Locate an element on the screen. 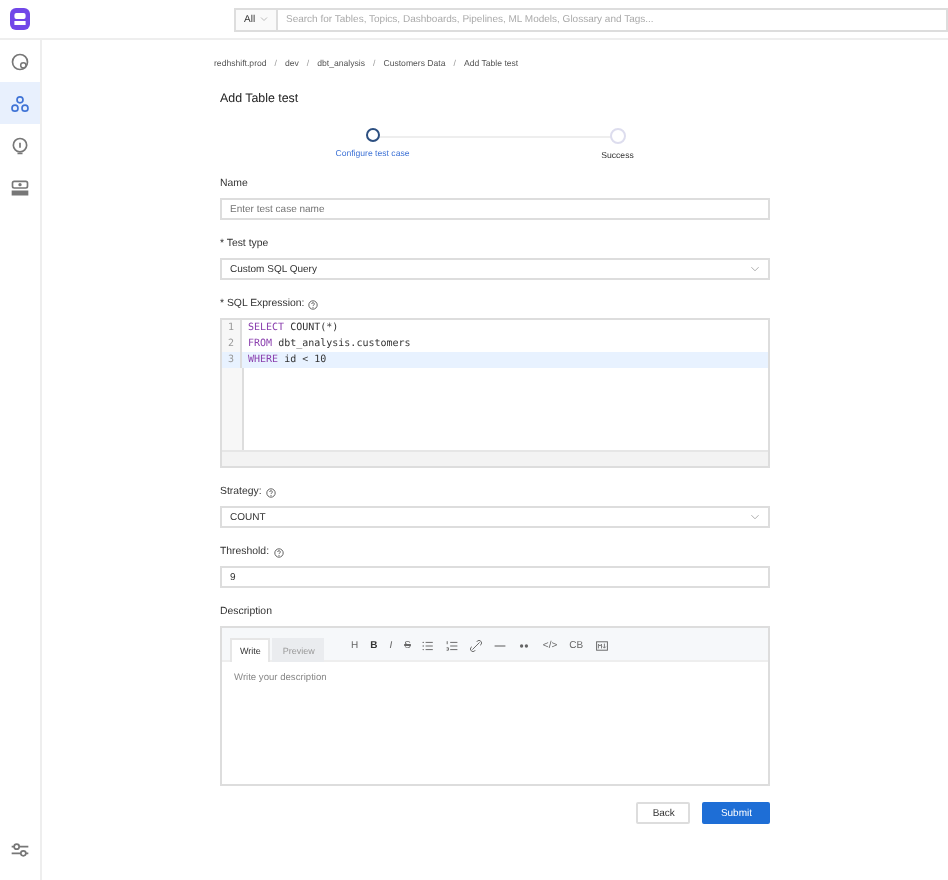 The image size is (948, 880). nav-item is located at coordinates (20, 103).